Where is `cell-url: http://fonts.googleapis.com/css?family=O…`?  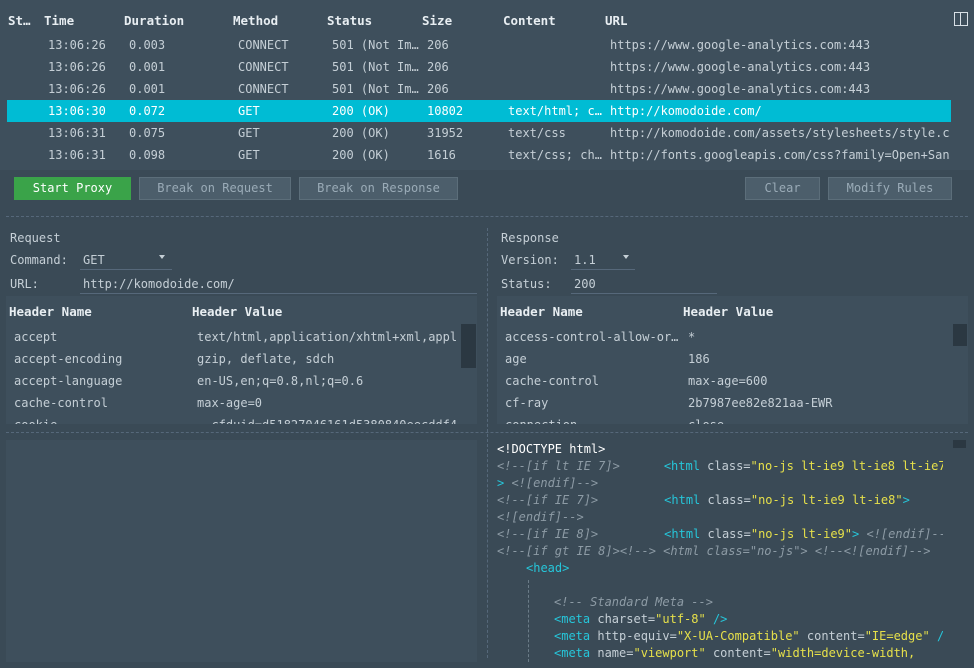
cell-url: http://fonts.googleapis.com/css?family=O… is located at coordinates (780, 155).